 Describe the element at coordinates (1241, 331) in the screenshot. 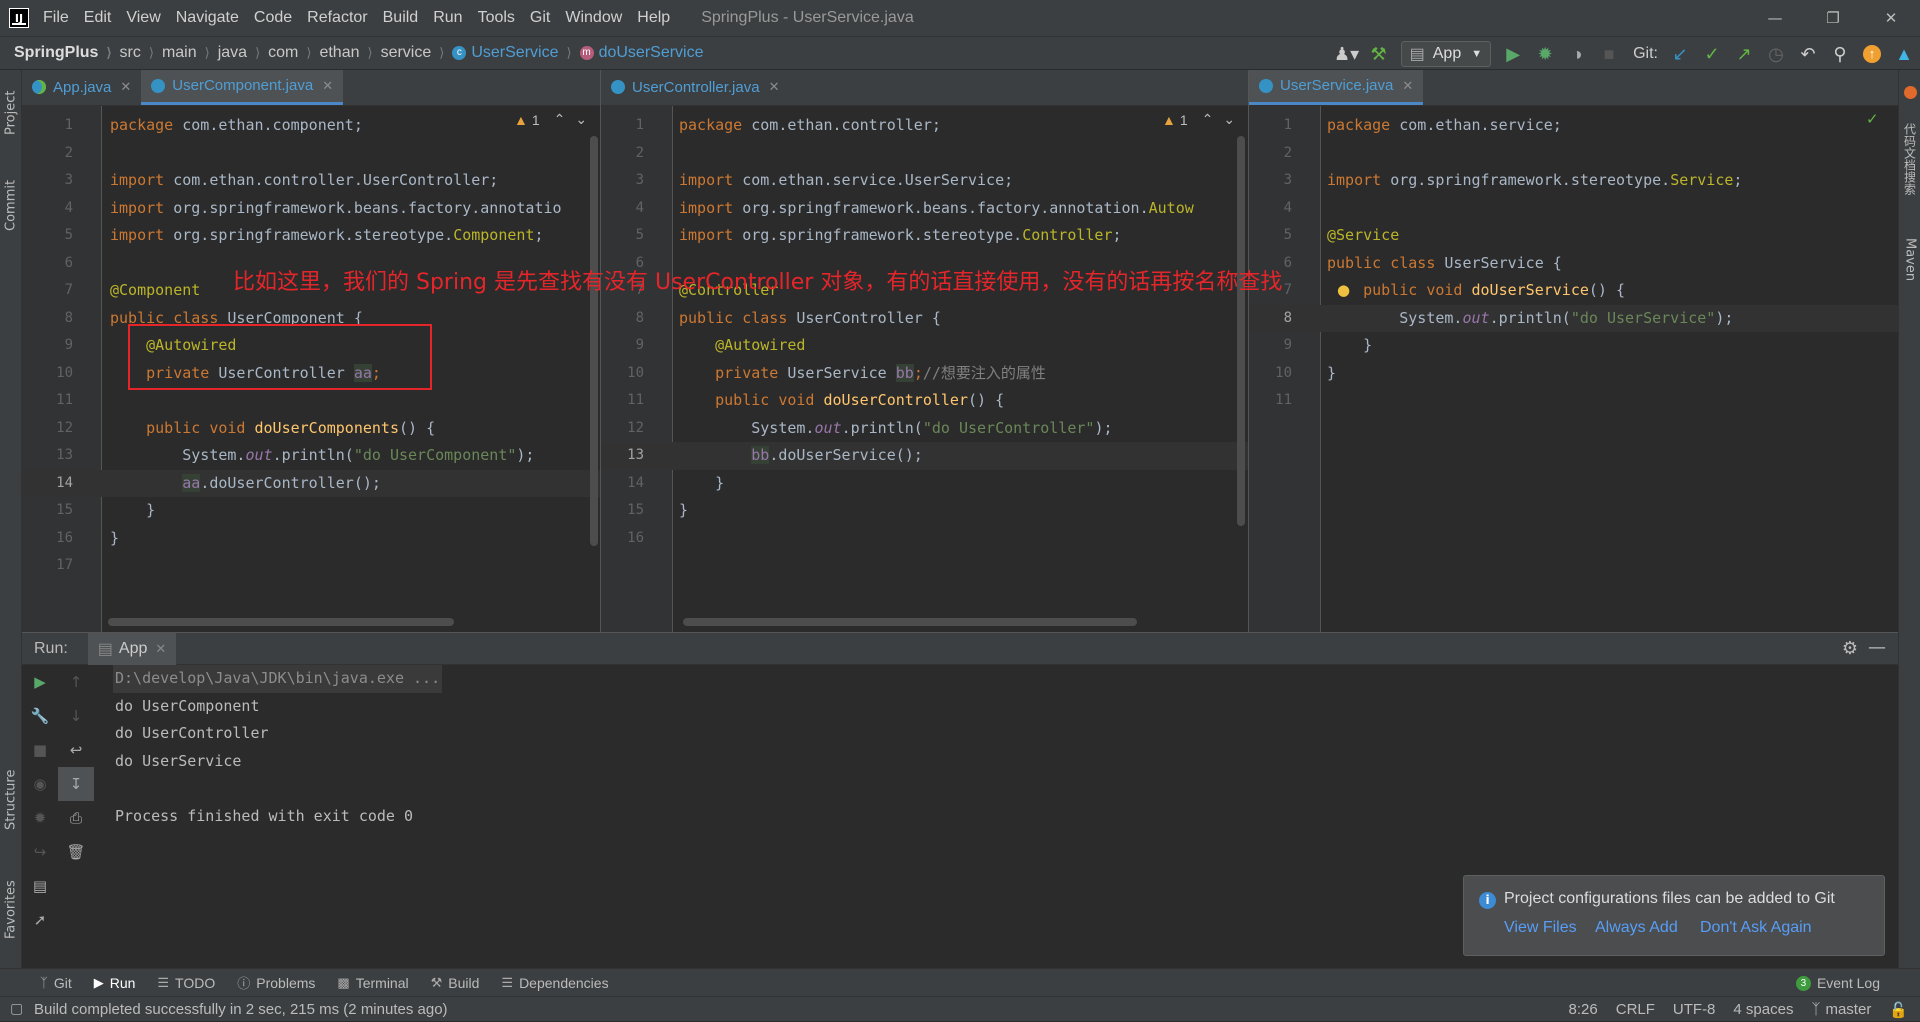

I see `vertical-scrollbar` at that location.